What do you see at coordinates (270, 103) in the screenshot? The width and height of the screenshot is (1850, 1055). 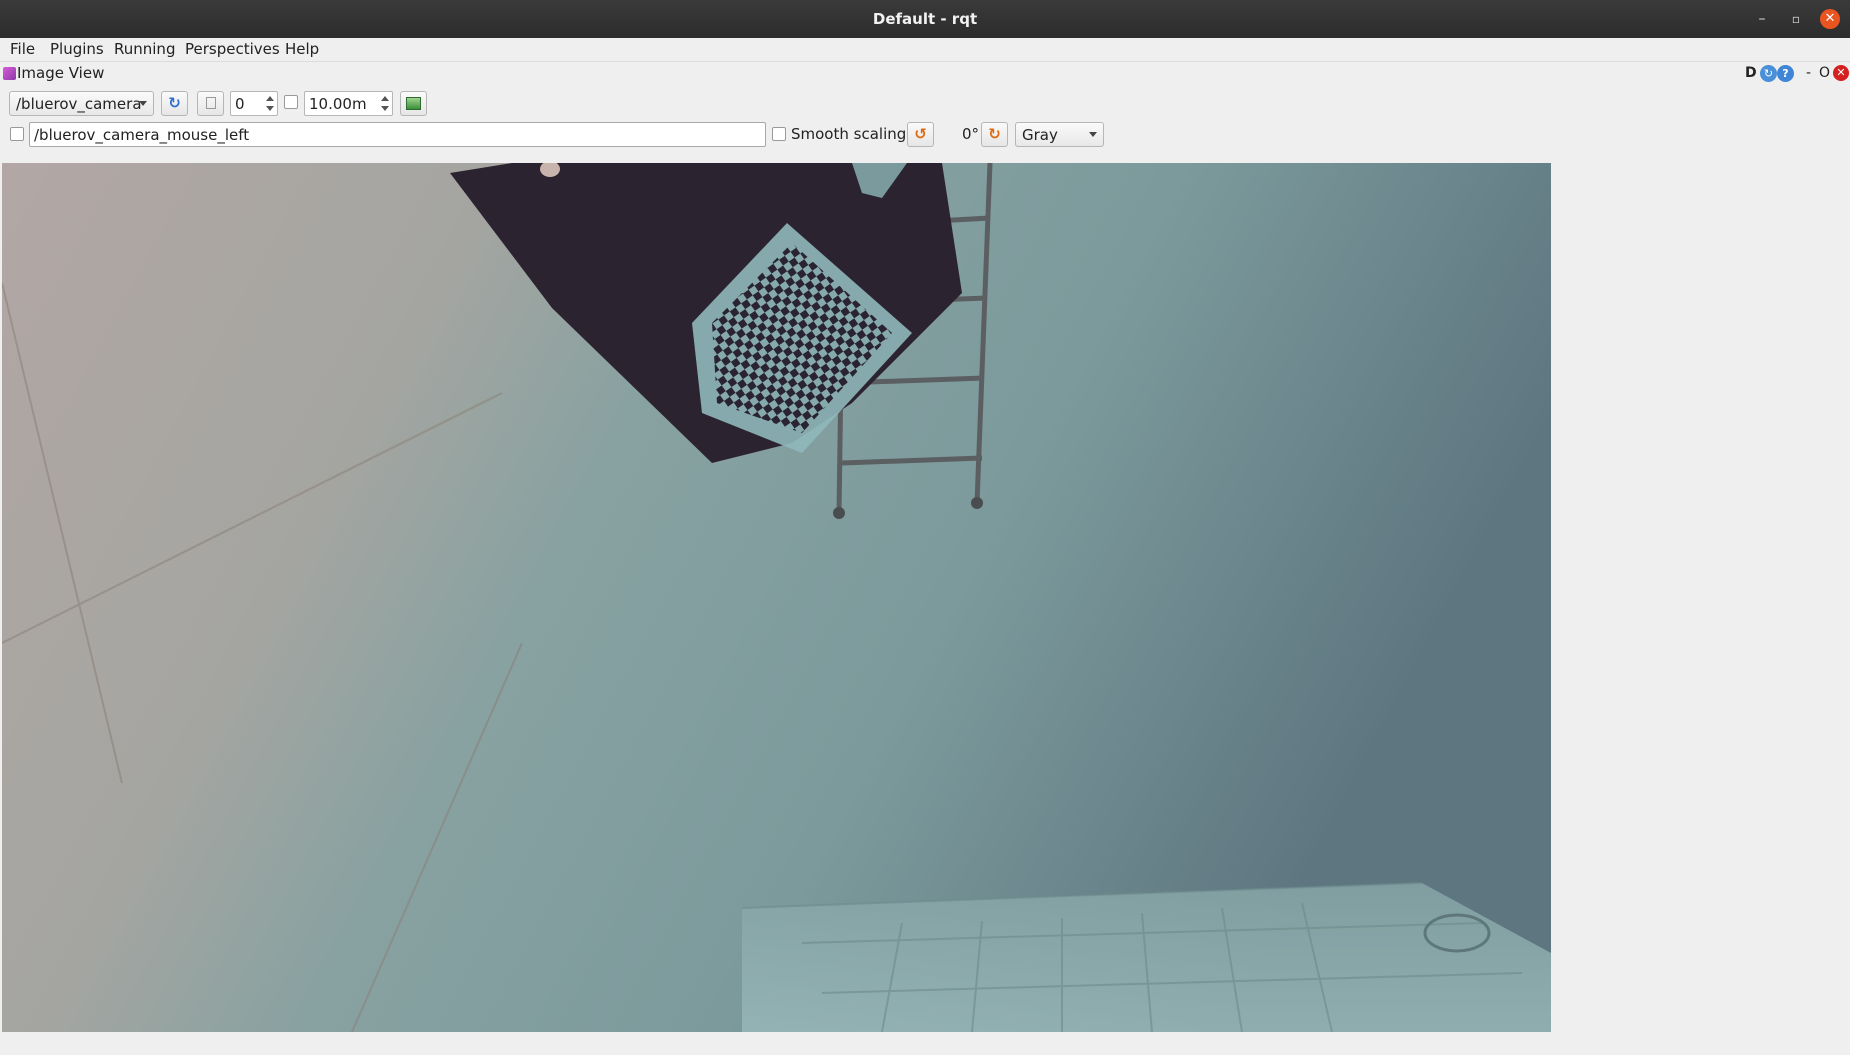 I see `spin-arrows` at bounding box center [270, 103].